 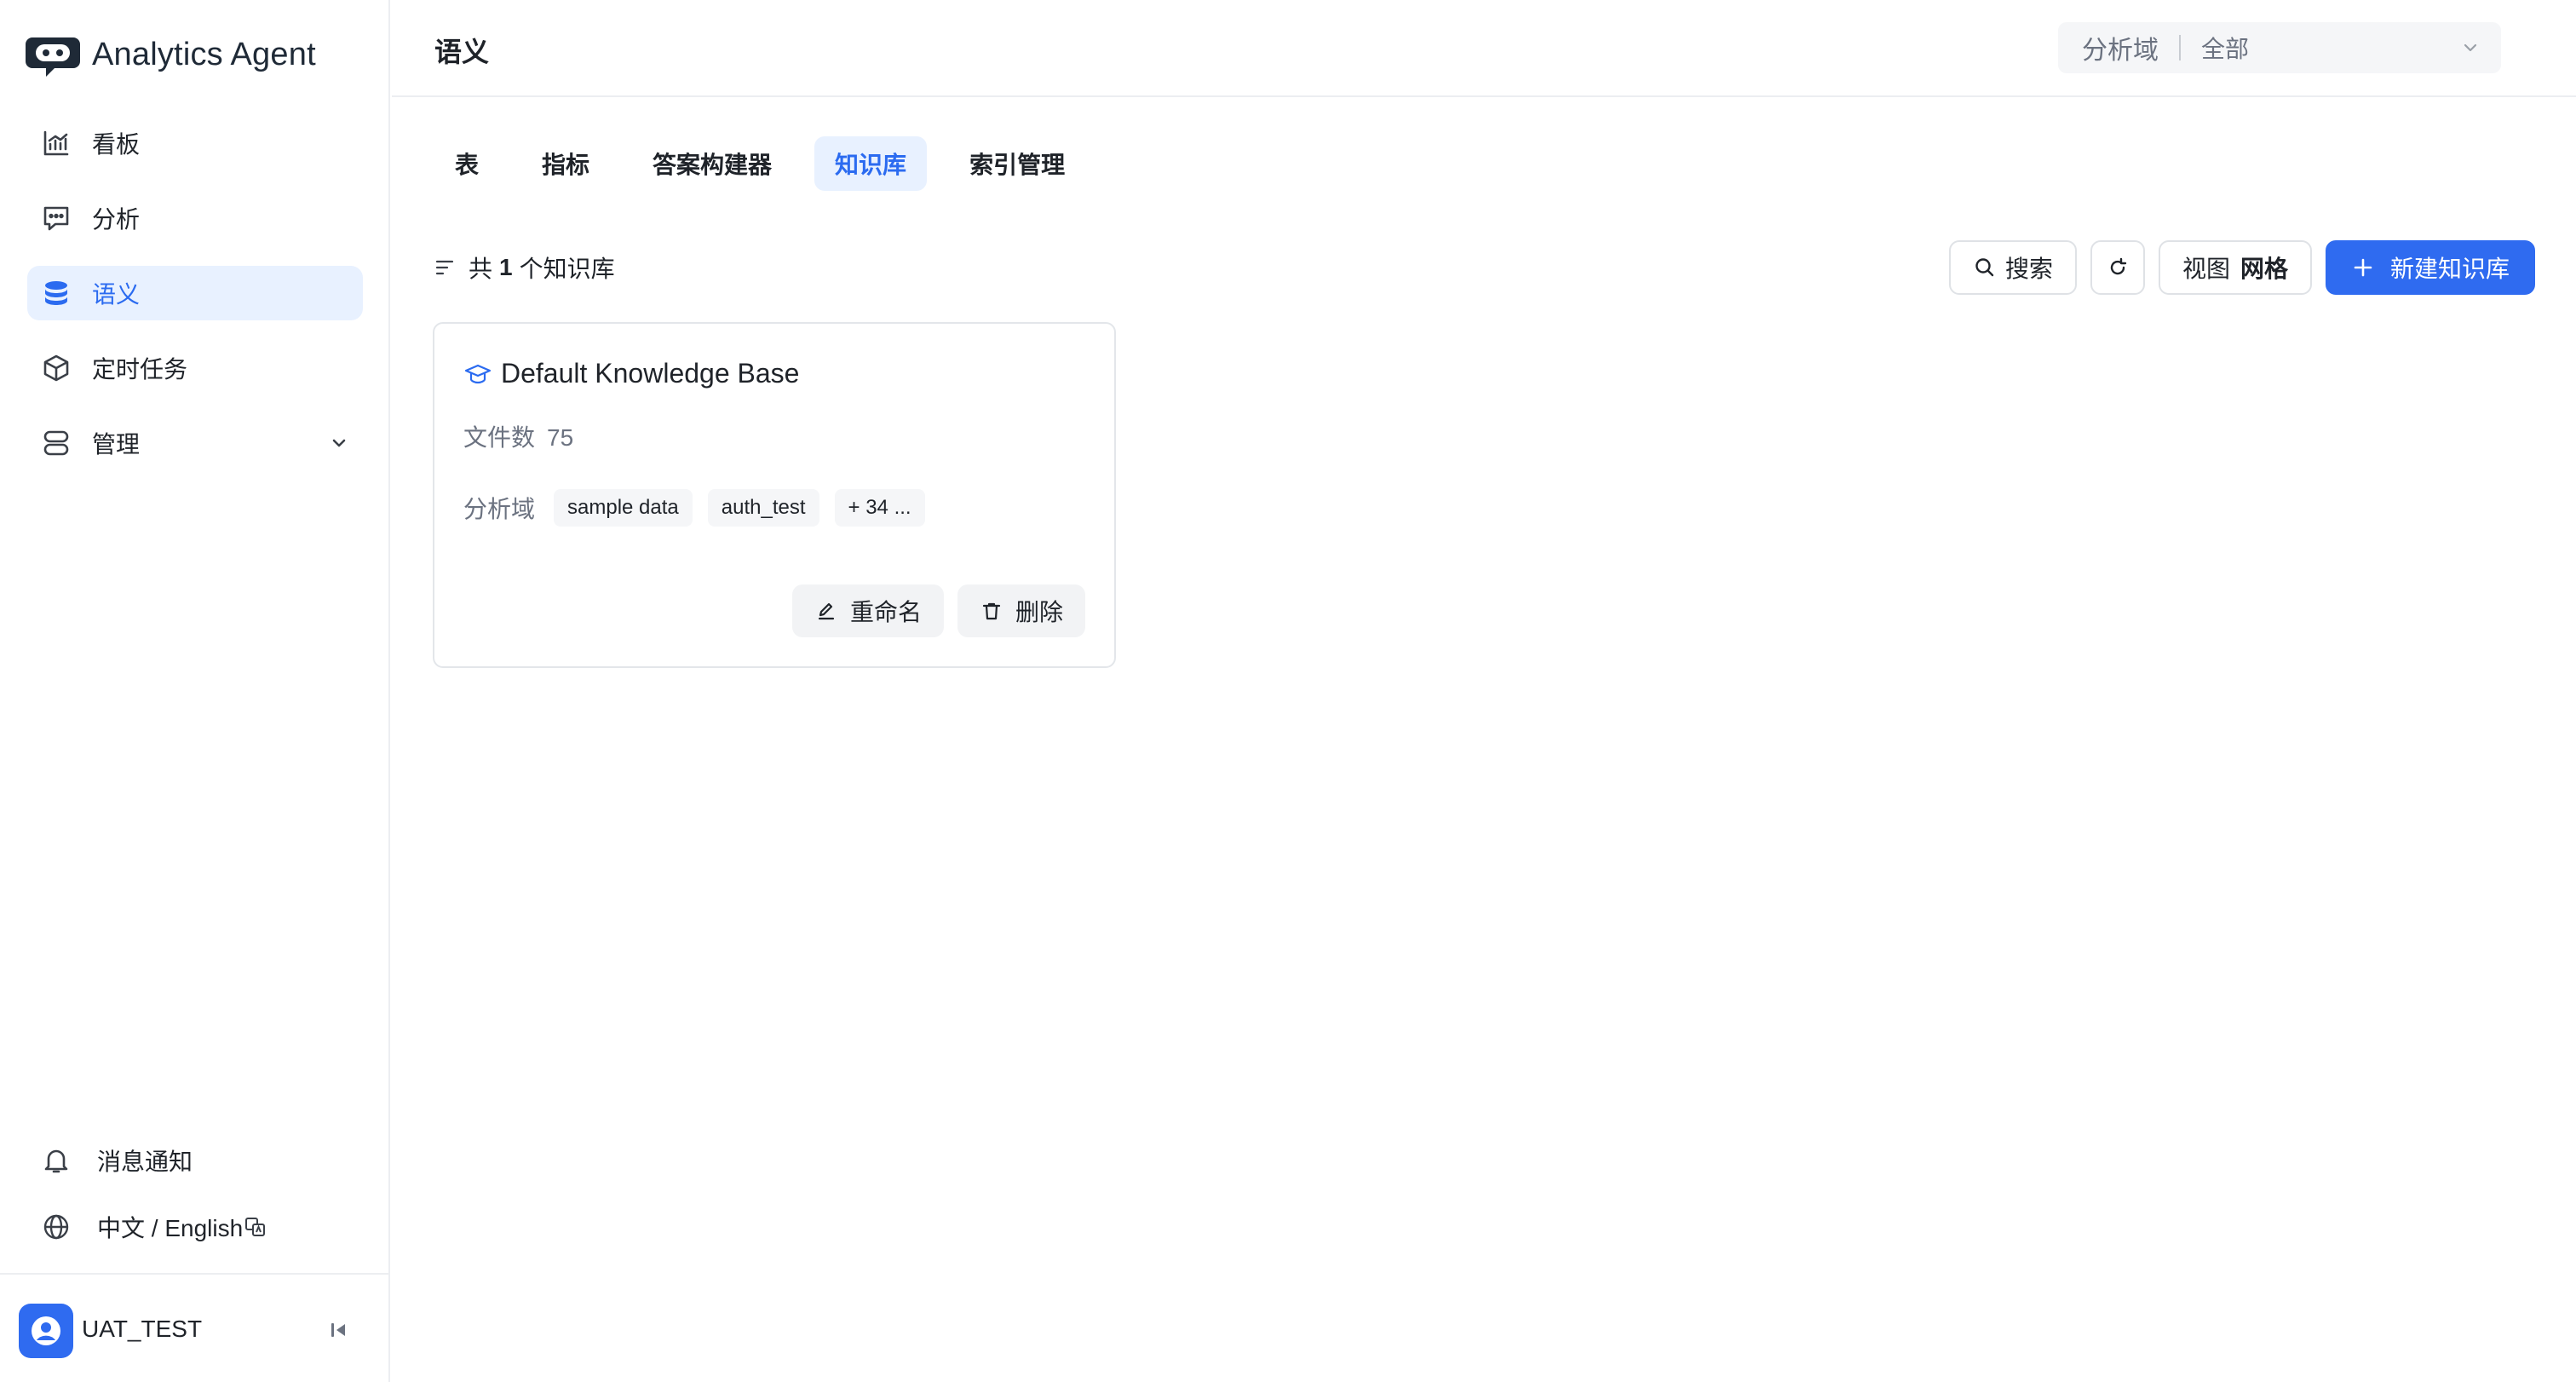 I want to click on page-header: 语义 分析域 全部, so click(x=1484, y=48).